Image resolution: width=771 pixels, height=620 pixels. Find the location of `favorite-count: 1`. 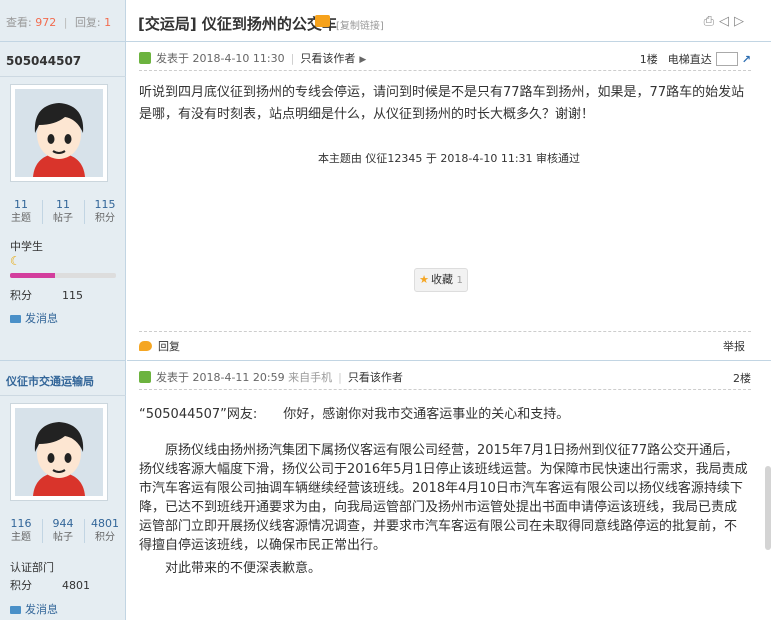

favorite-count: 1 is located at coordinates (459, 280).